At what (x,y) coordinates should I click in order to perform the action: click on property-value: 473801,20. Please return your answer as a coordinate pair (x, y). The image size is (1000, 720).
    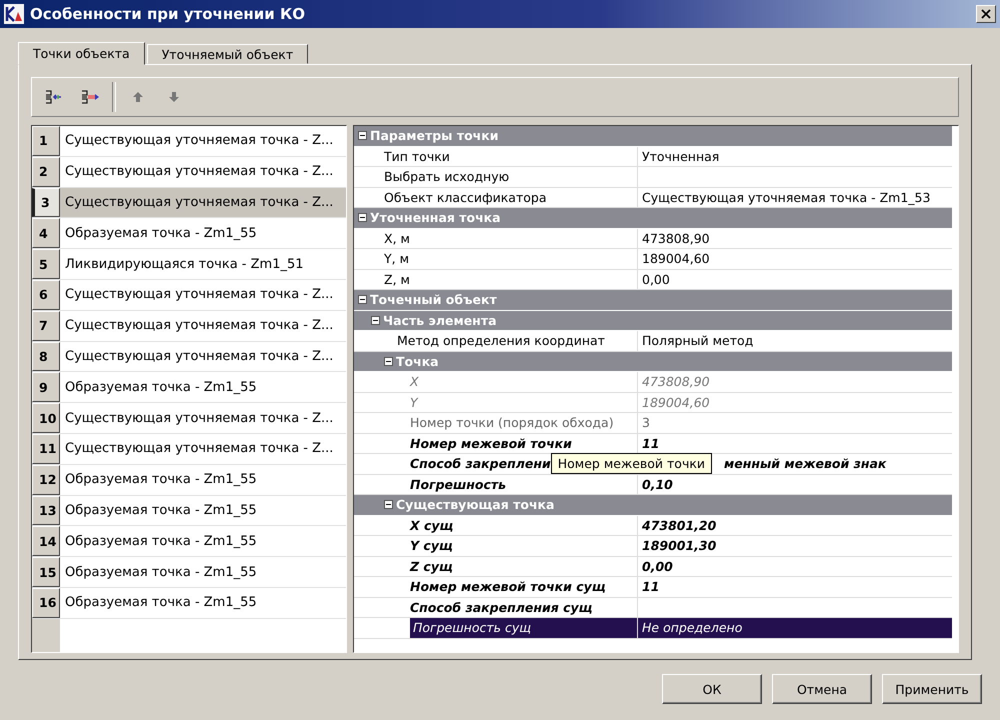
    Looking at the image, I should click on (679, 525).